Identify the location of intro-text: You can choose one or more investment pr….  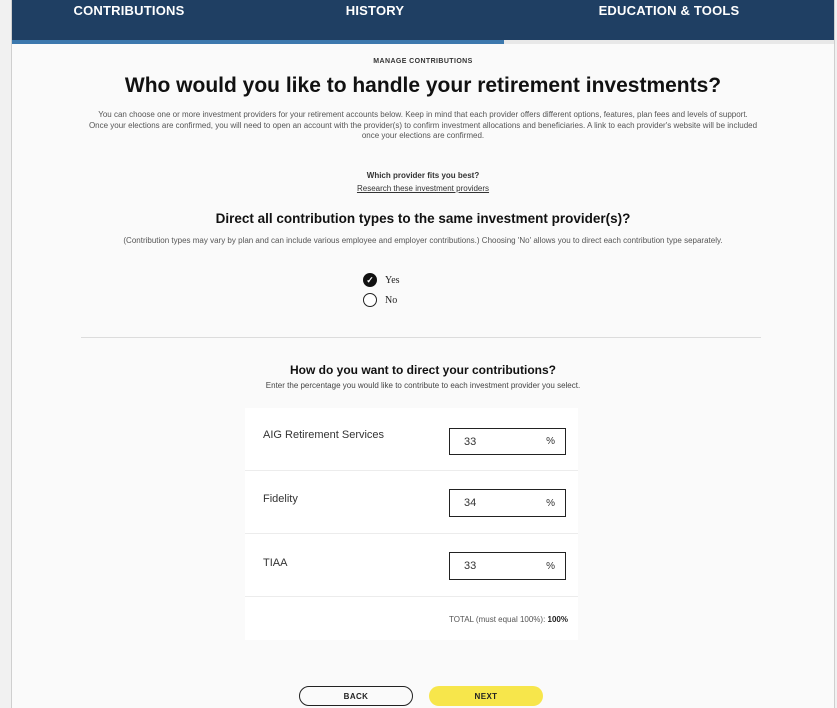
(423, 126).